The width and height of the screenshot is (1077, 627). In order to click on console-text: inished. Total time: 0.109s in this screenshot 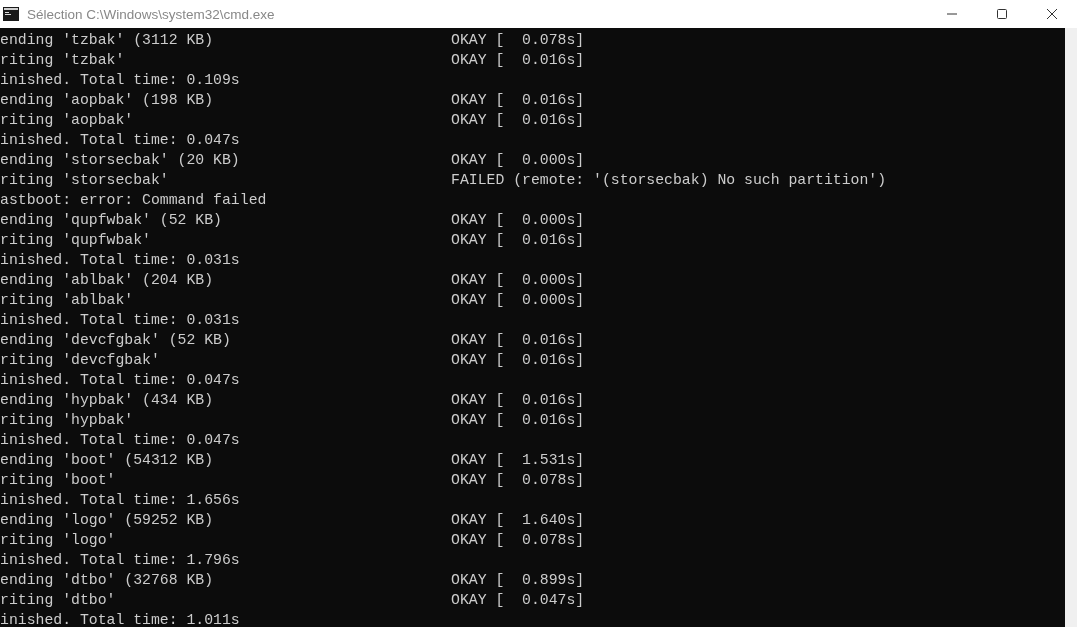, I will do `click(120, 80)`.